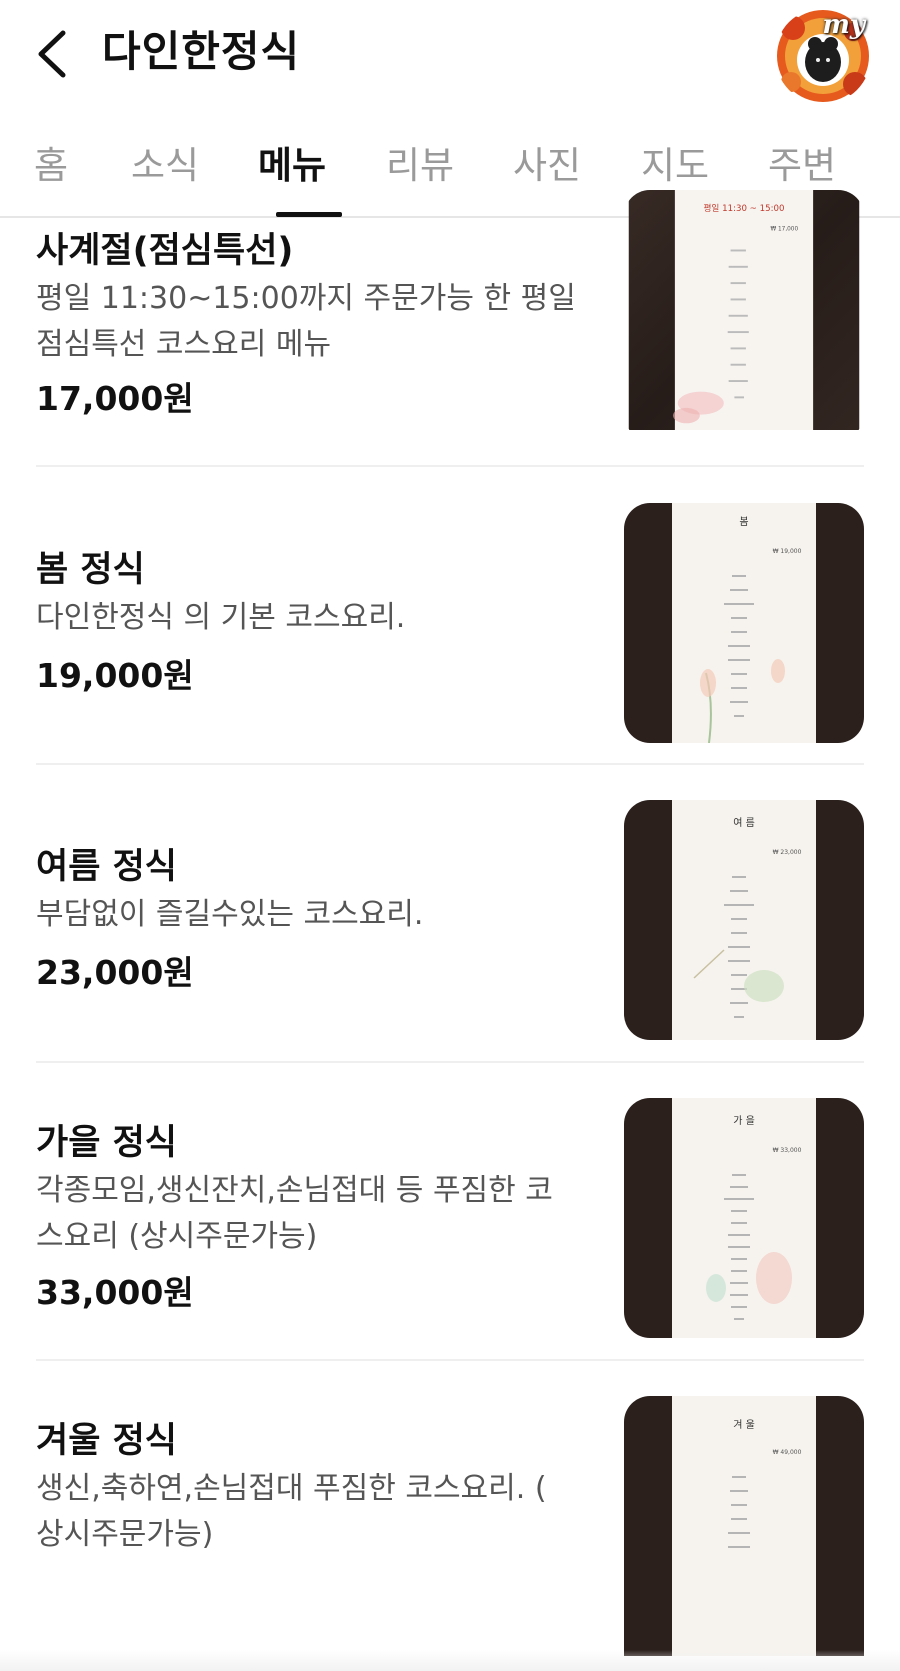 The height and width of the screenshot is (1671, 900). I want to click on svg-text: 겨 울, so click(744, 1425).